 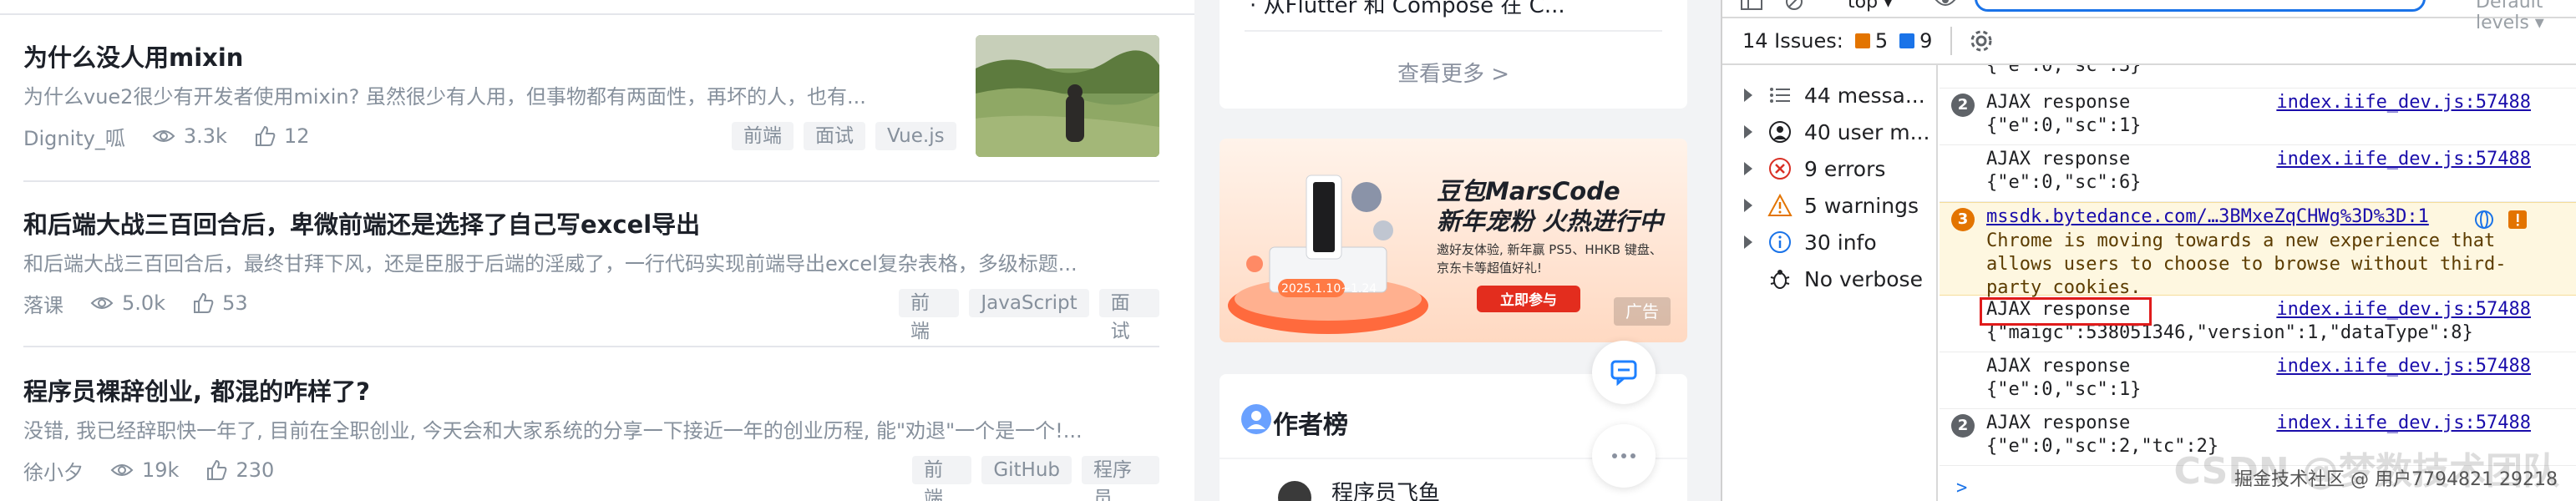 I want to click on thumbs-up-icon, so click(x=217, y=469).